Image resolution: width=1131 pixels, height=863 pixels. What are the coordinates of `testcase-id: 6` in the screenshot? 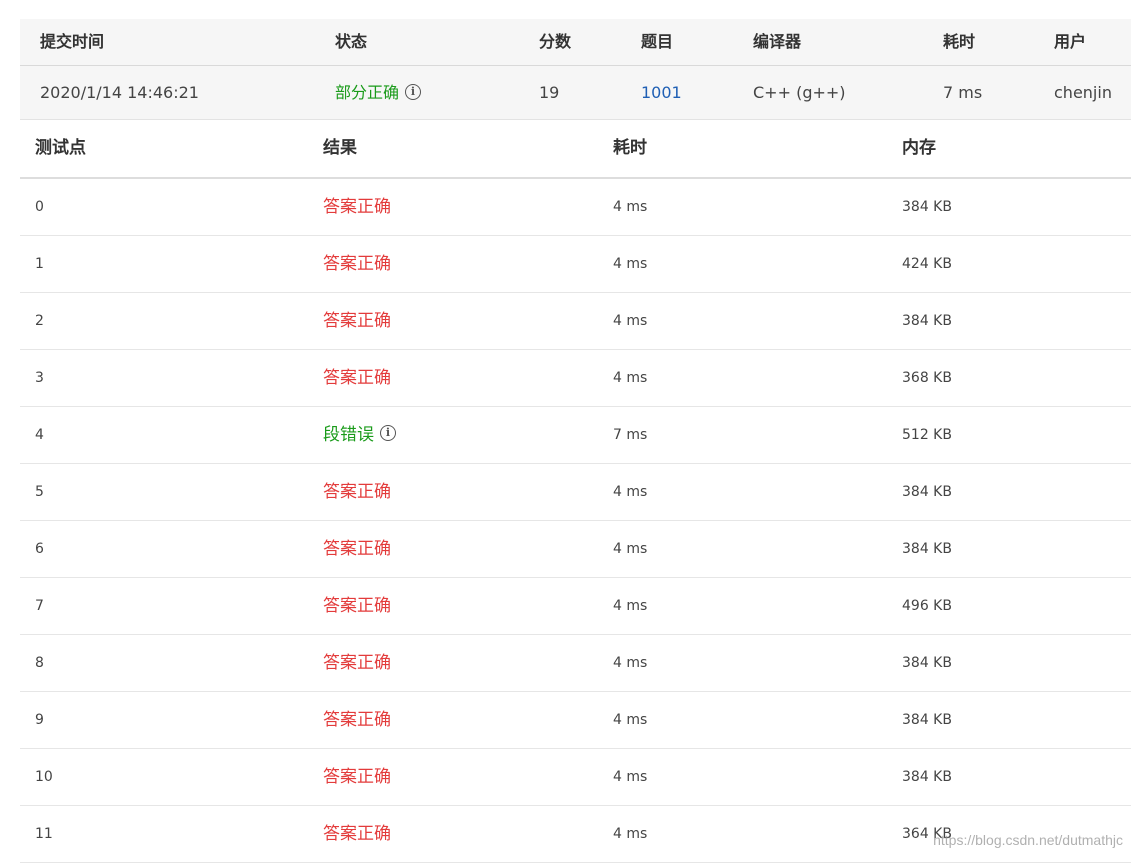 It's located at (39, 549).